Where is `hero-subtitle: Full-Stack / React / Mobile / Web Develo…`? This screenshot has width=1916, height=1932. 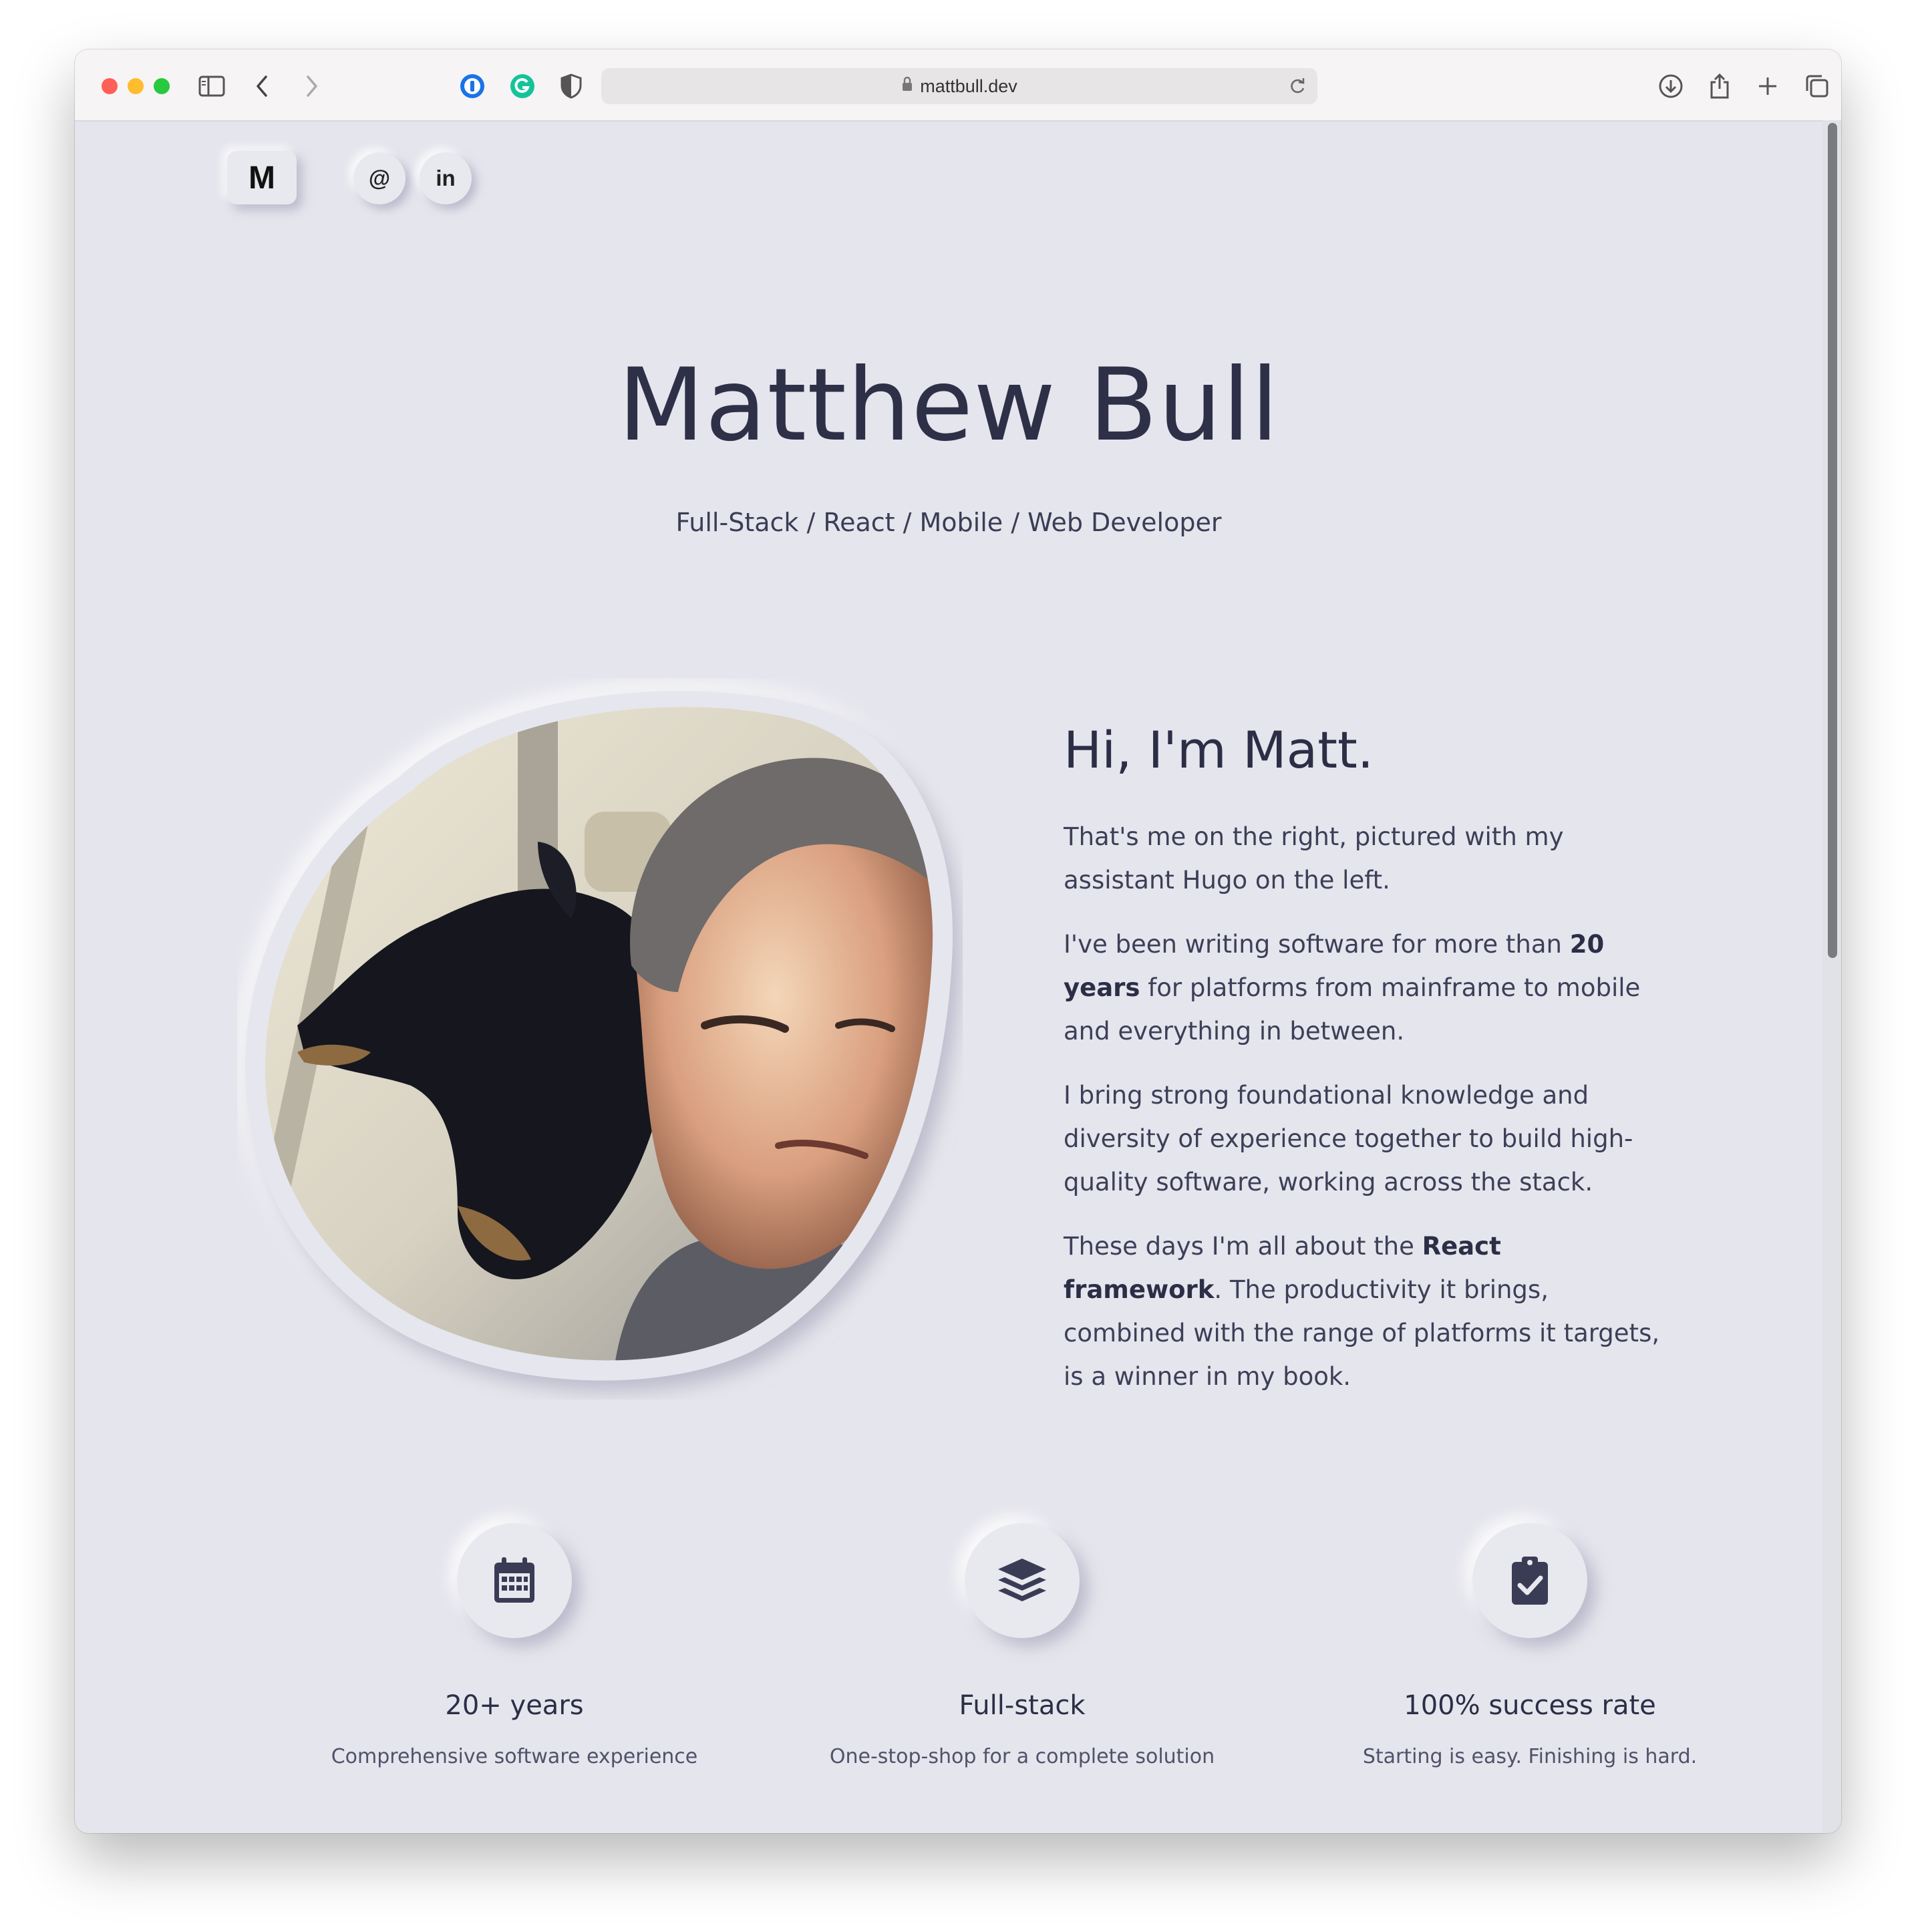
hero-subtitle: Full-Stack / React / Mobile / Web Develo… is located at coordinates (948, 522).